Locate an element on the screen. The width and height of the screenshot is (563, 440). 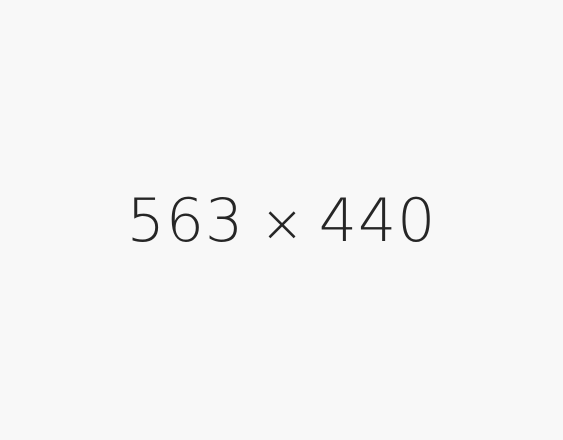
height-value: 440 is located at coordinates (377, 221).